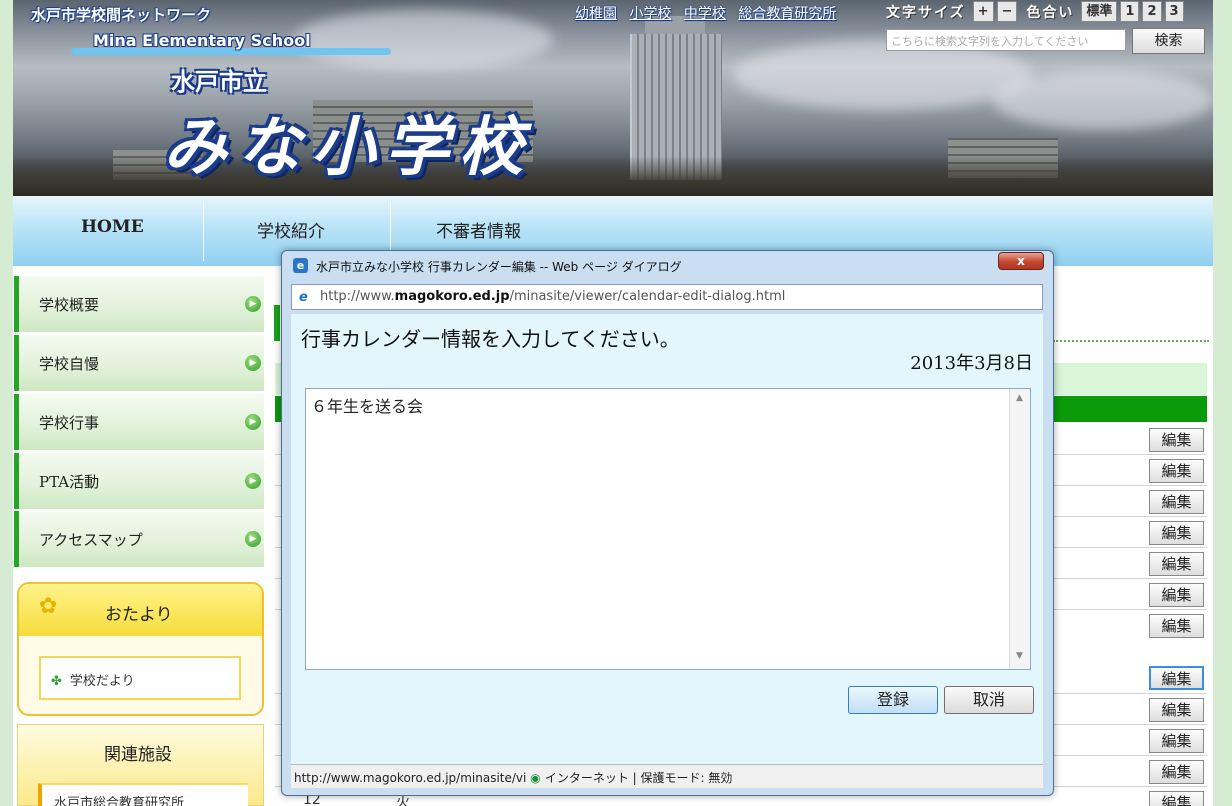  Describe the element at coordinates (139, 481) in the screenshot. I see `sidebar-item-pta: PTA活動 ▶` at that location.